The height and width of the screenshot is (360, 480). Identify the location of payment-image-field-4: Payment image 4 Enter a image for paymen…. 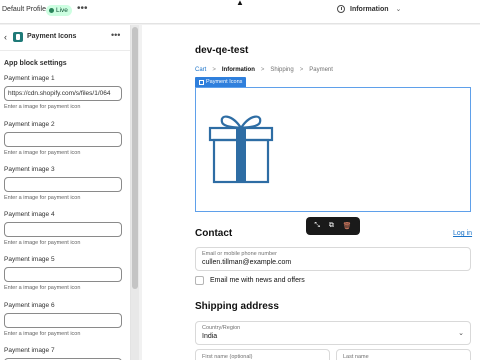
(63, 228).